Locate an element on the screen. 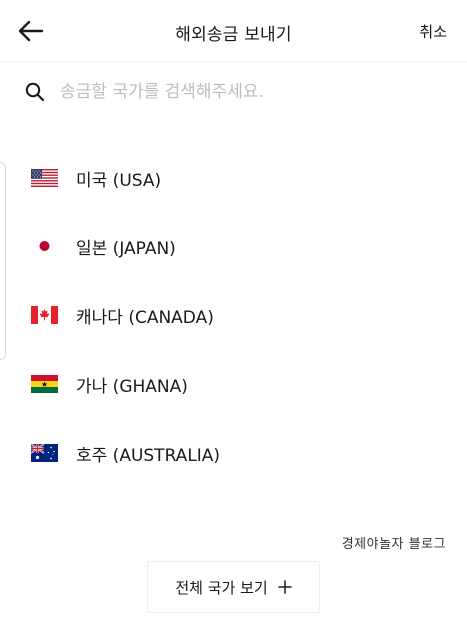 The width and height of the screenshot is (467, 620). app-header: 해외송금 보내기 취소 is located at coordinates (233, 31).